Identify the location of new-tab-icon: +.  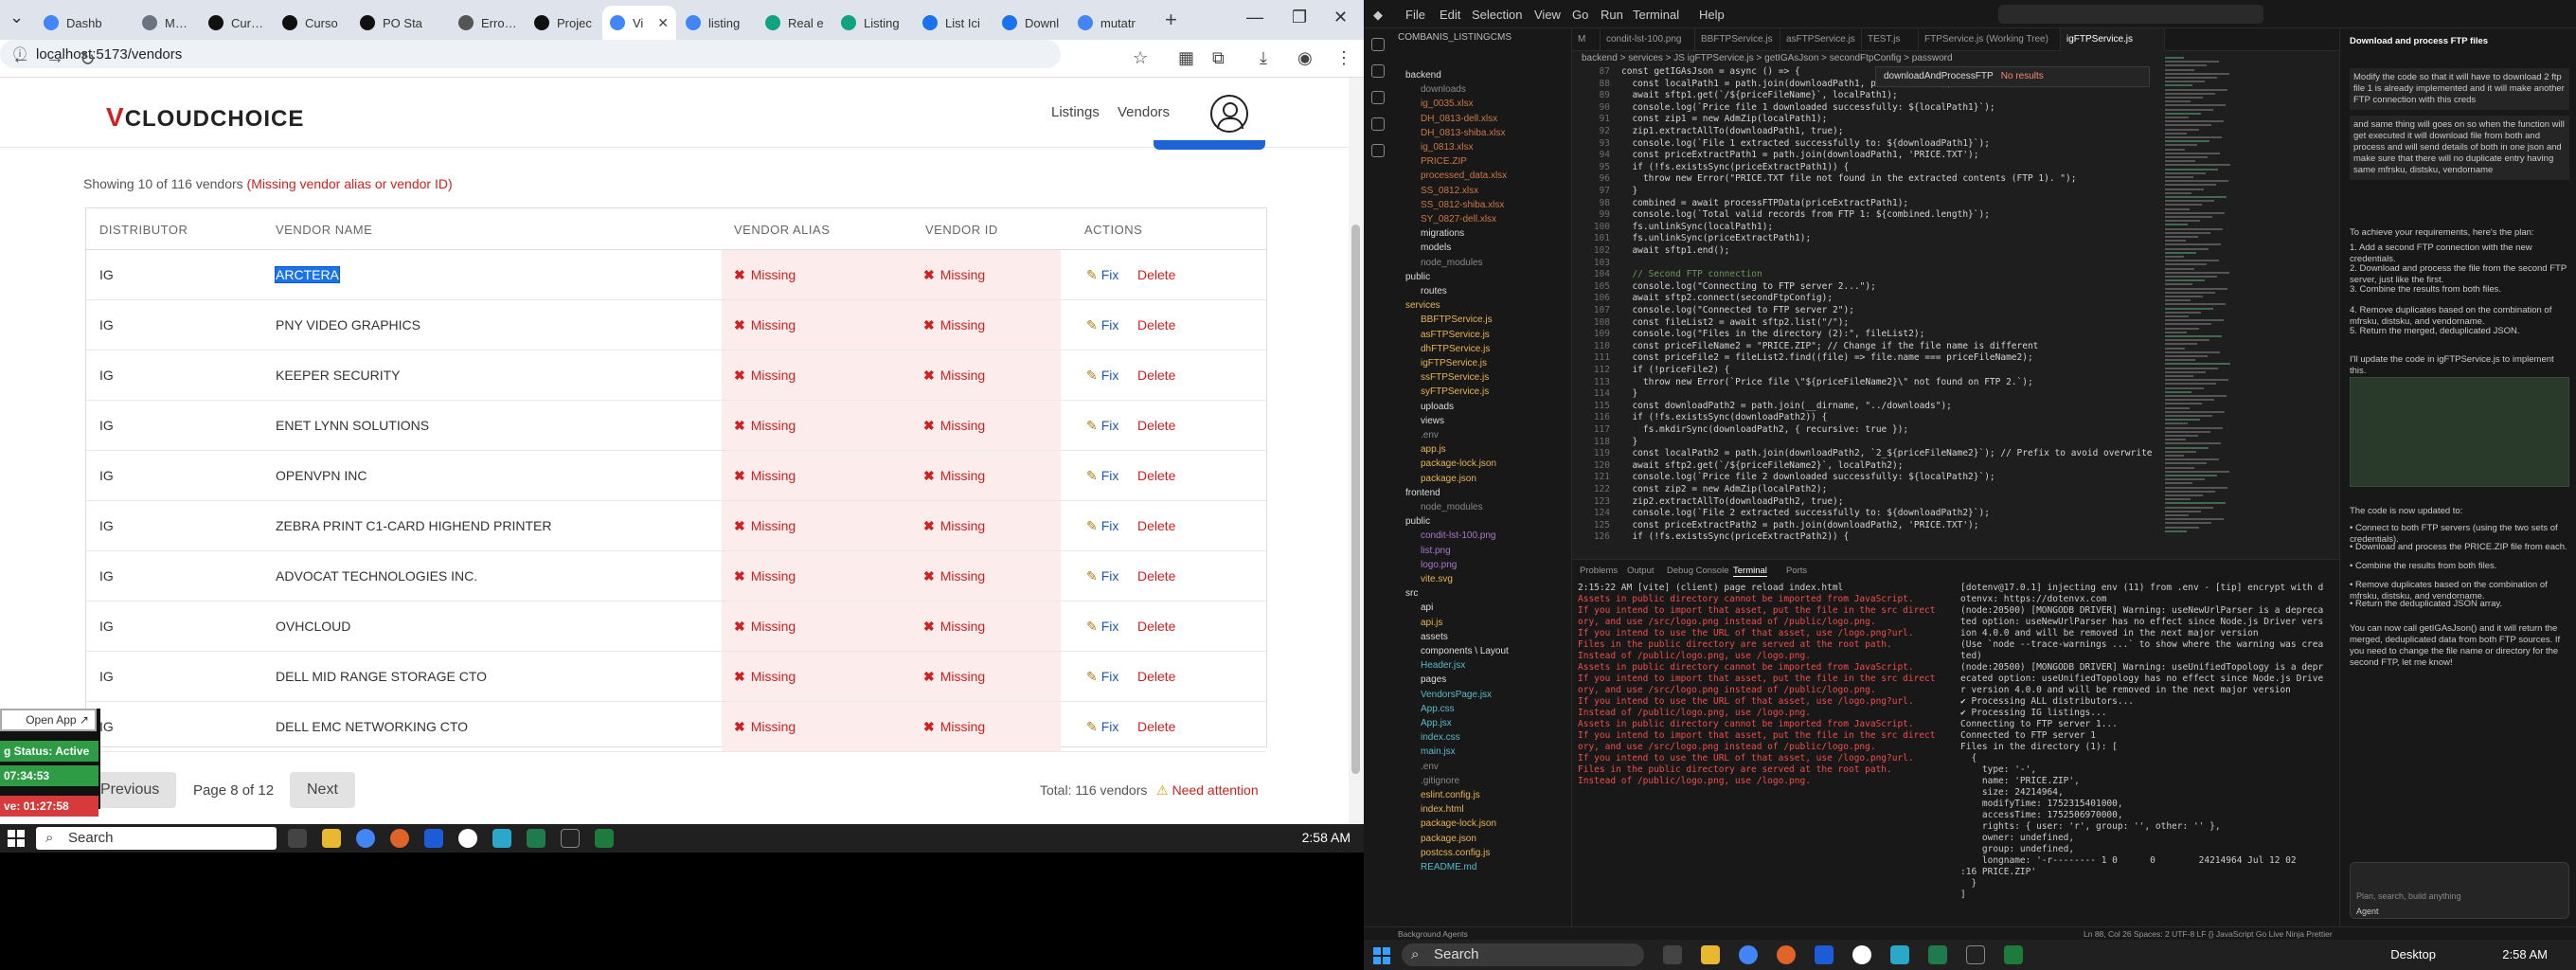
(1171, 20).